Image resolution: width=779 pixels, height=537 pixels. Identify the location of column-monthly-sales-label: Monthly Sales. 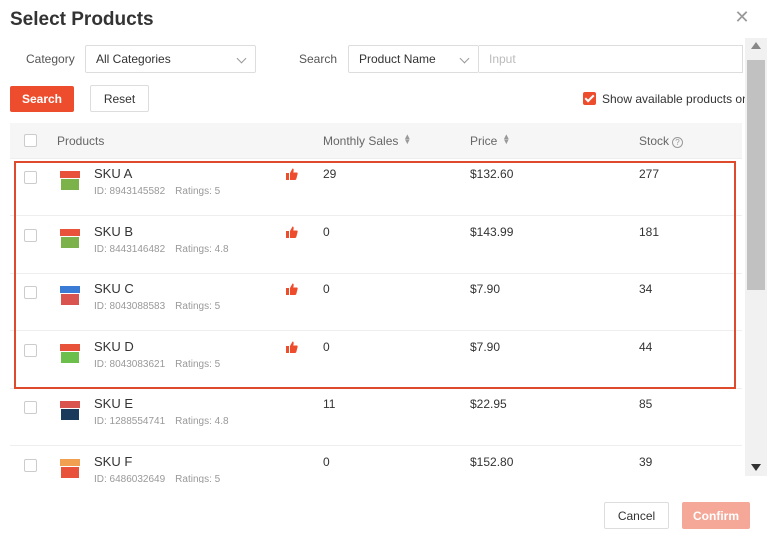
(361, 141).